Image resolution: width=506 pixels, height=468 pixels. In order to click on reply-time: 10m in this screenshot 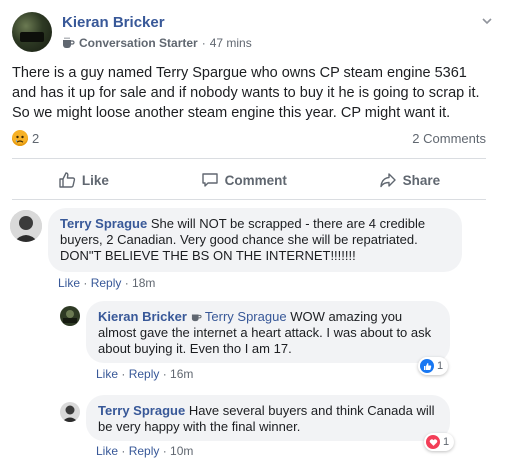, I will do `click(181, 451)`.